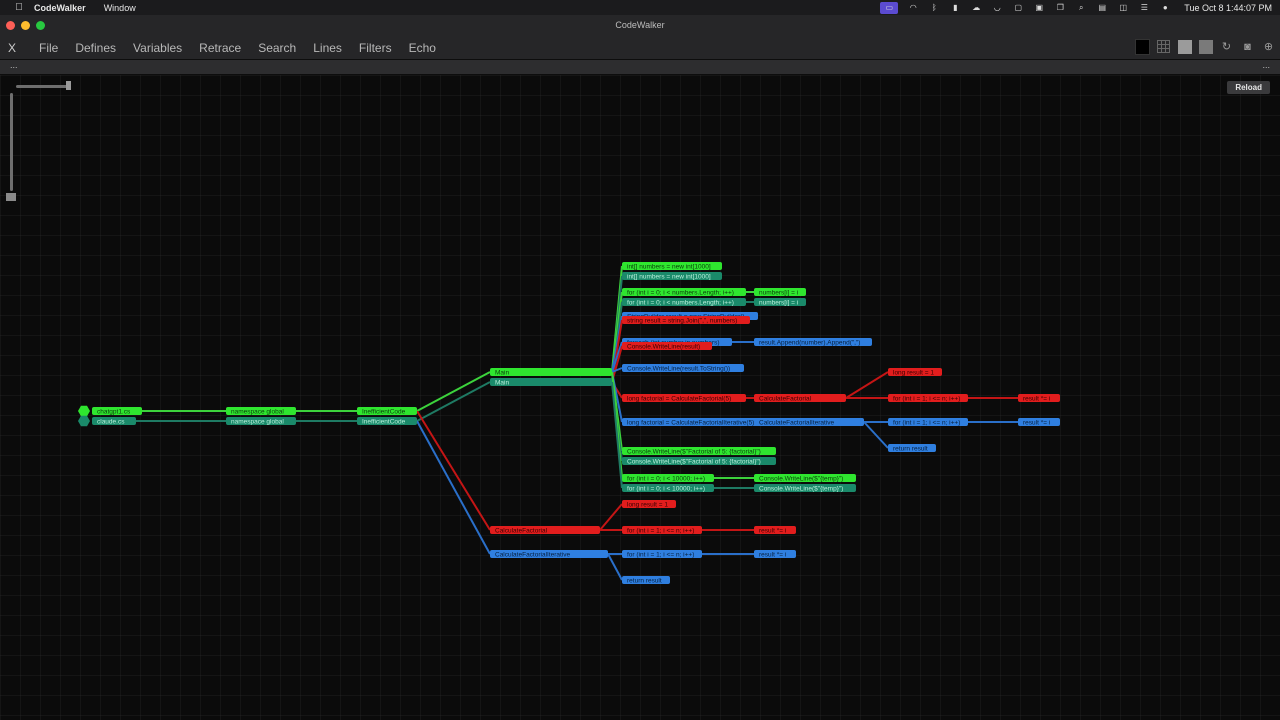 The width and height of the screenshot is (1280, 720). What do you see at coordinates (60, 8) in the screenshot?
I see `app-menu: CodeWalker` at bounding box center [60, 8].